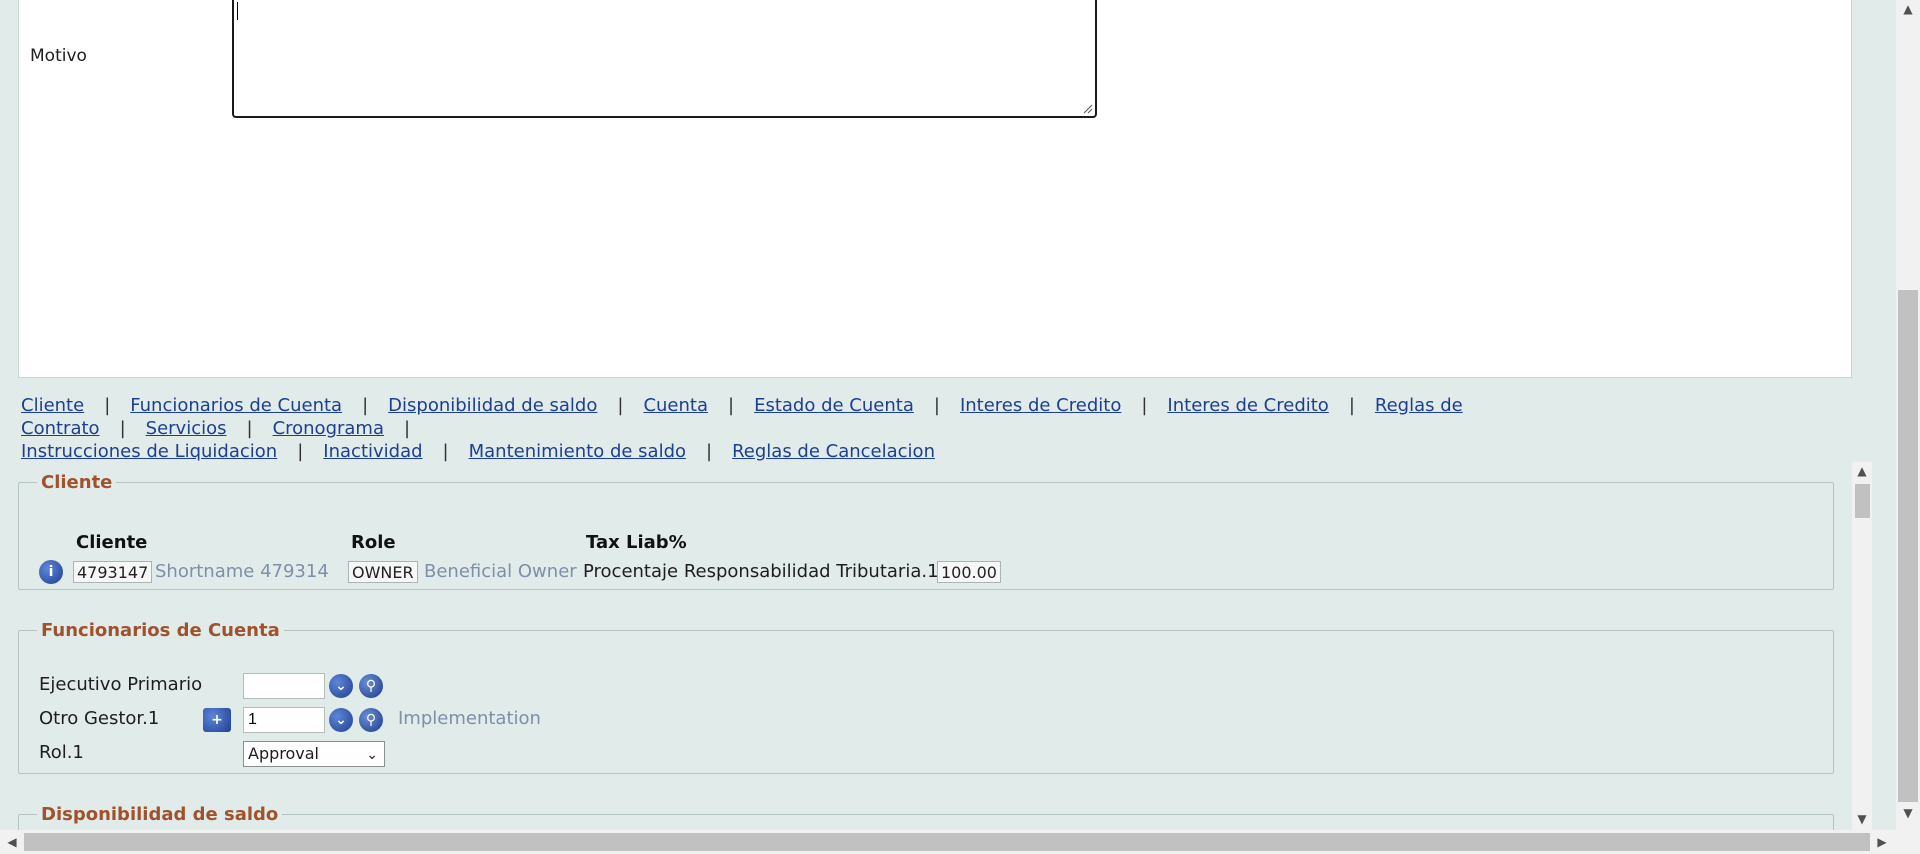  I want to click on cliente-legend: Cliente, so click(77, 482).